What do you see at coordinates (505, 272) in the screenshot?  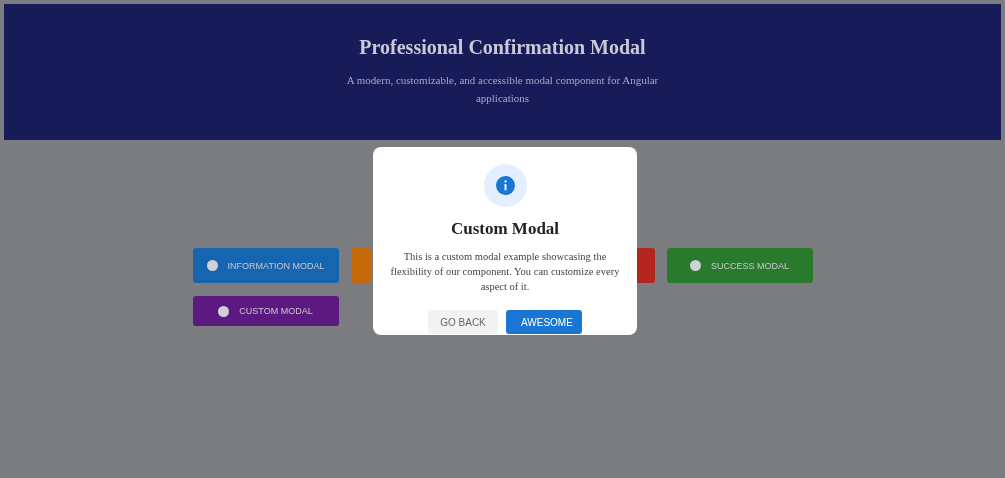 I see `modal-message: This is a custom modal example showcasing the flexibility of our component. You can customize every aspect of it.` at bounding box center [505, 272].